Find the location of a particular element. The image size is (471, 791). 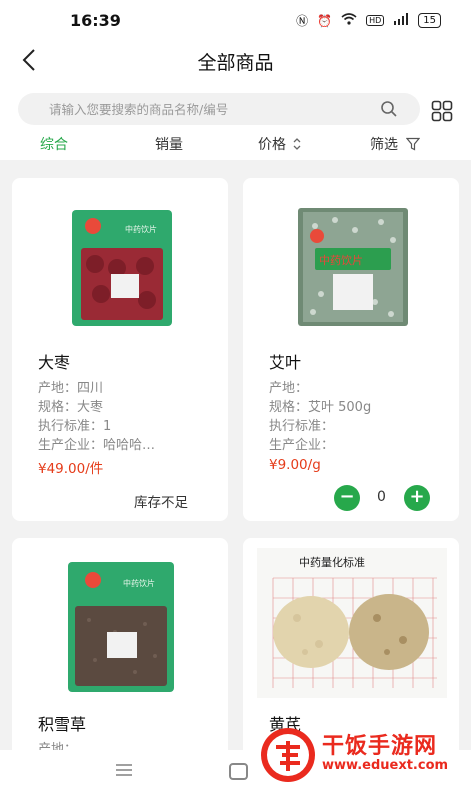

product-card: 中药量化标准 黄芪 is located at coordinates (351, 644).